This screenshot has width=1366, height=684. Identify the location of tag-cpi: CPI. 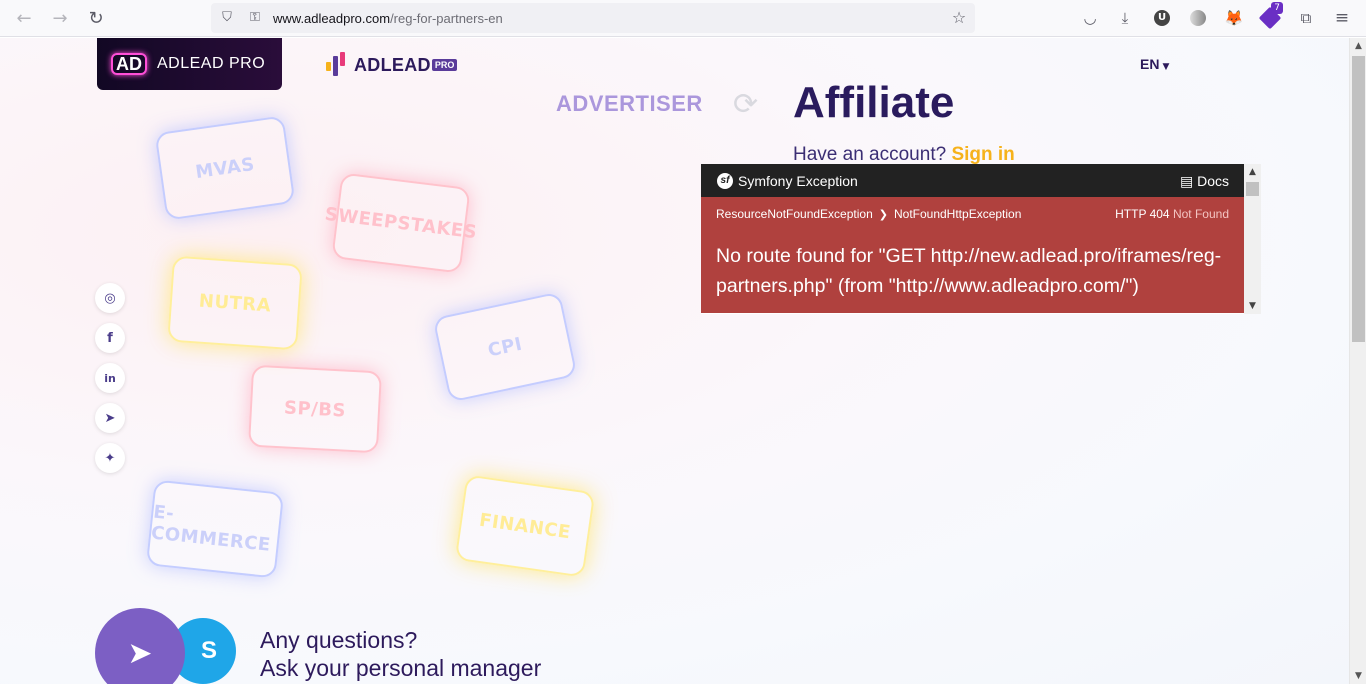
(505, 347).